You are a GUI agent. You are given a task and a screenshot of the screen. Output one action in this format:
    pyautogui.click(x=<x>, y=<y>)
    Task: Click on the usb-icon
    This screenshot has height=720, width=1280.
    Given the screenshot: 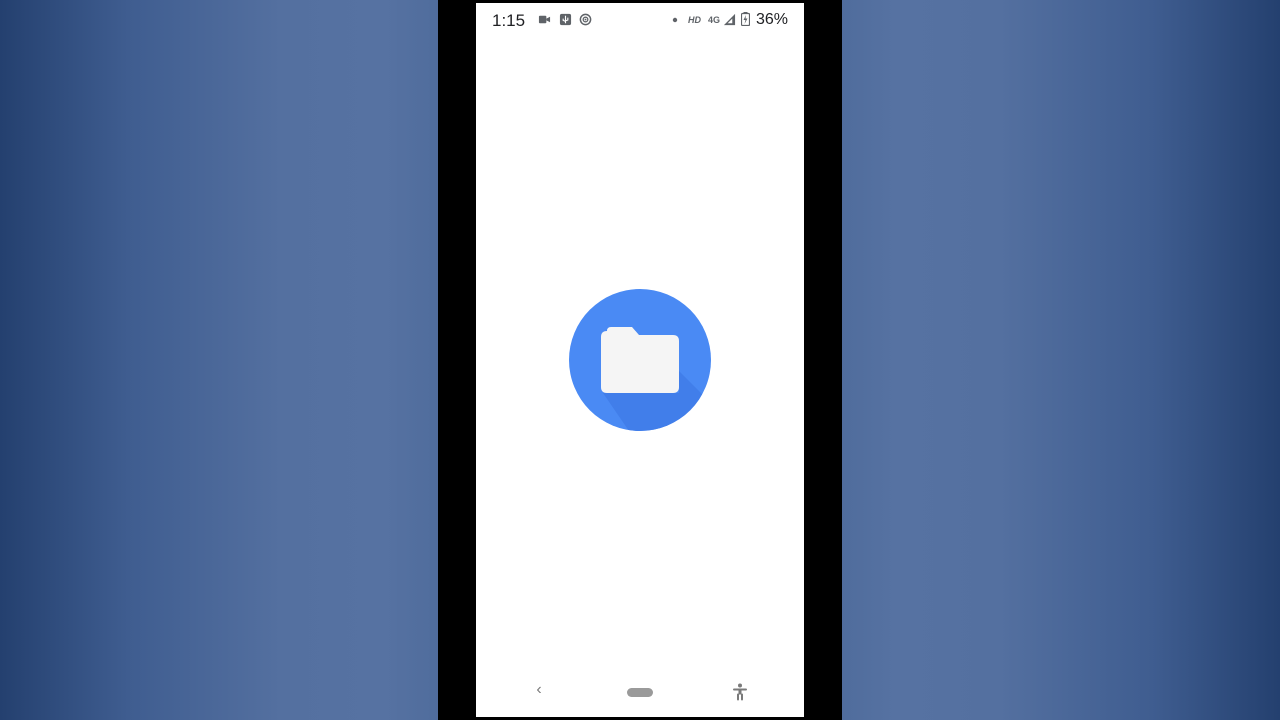 What is the action you would take?
    pyautogui.click(x=565, y=19)
    